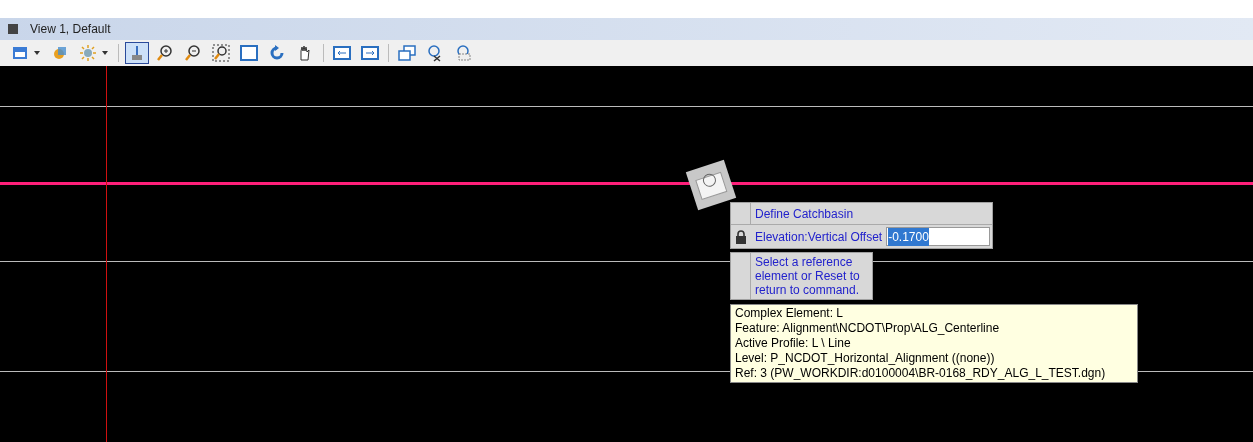  I want to click on copy-view-icon, so click(407, 53).